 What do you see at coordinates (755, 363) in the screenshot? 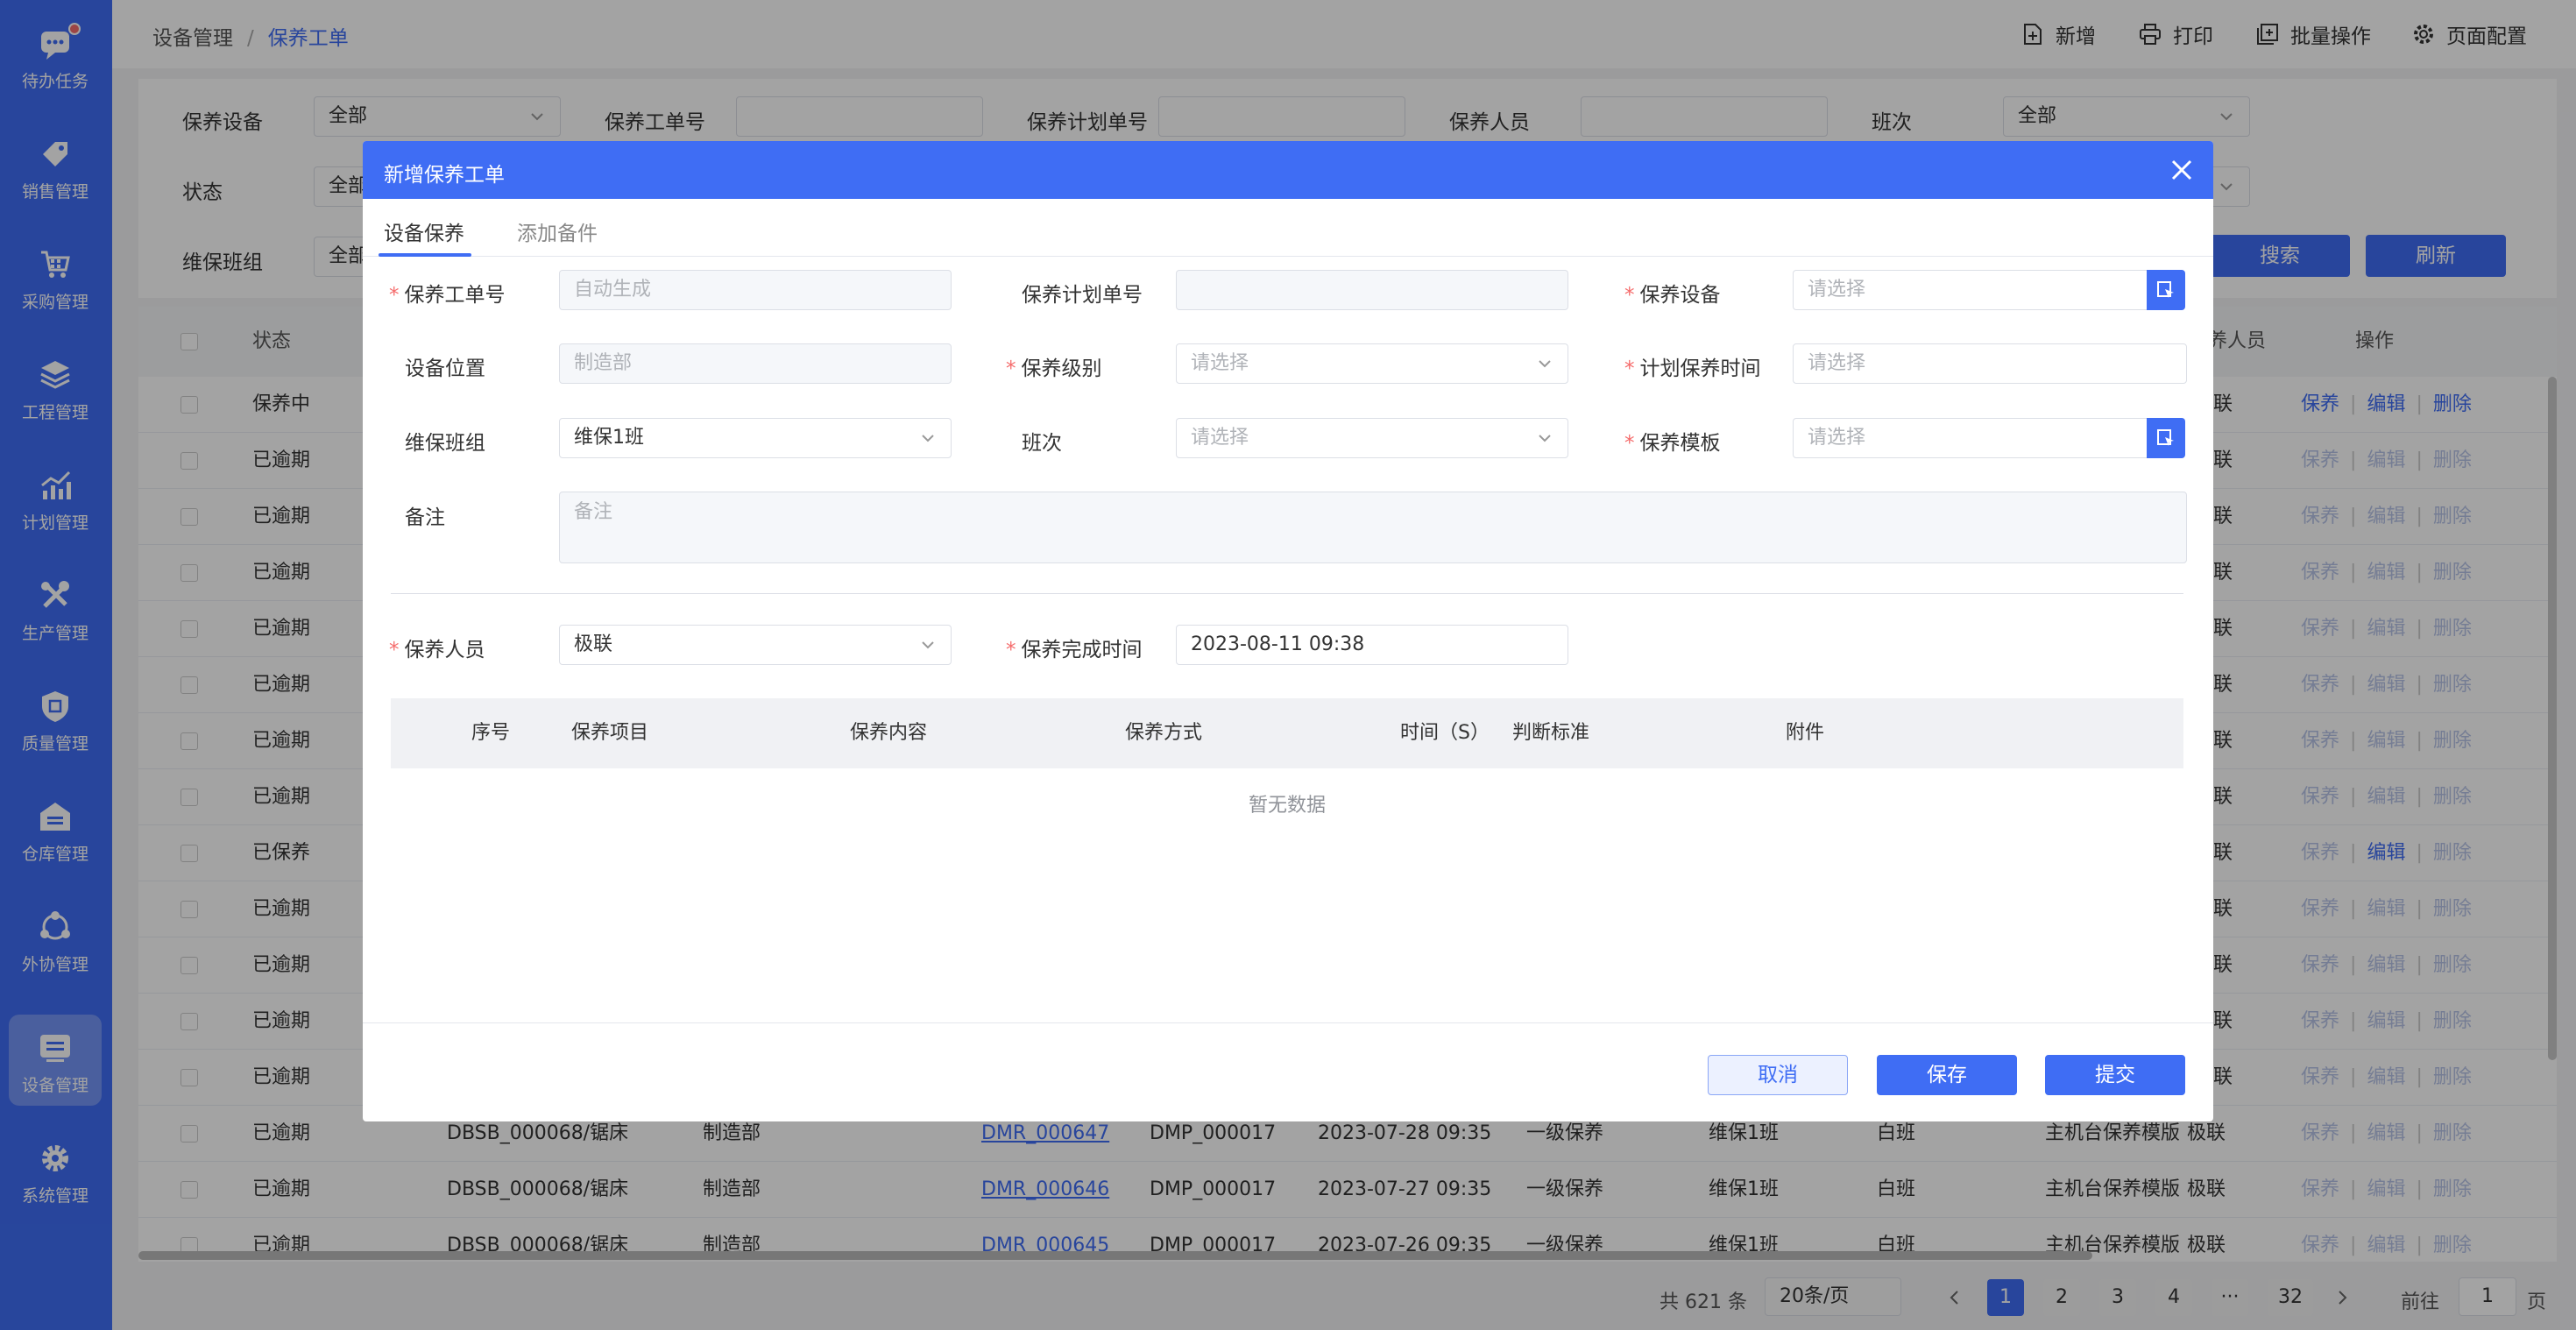
I see `location-input: 制造部` at bounding box center [755, 363].